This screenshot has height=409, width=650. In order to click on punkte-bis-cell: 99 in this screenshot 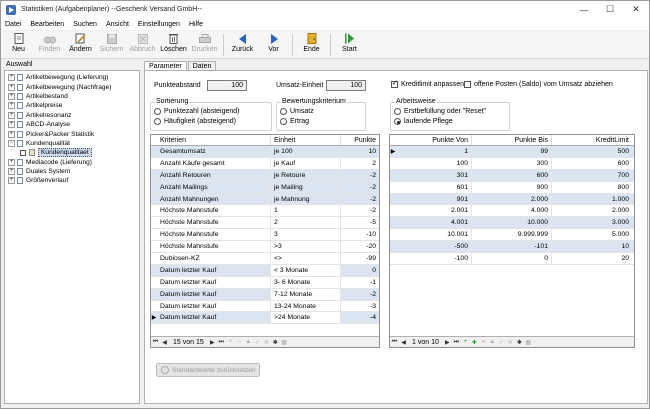, I will do `click(512, 151)`.